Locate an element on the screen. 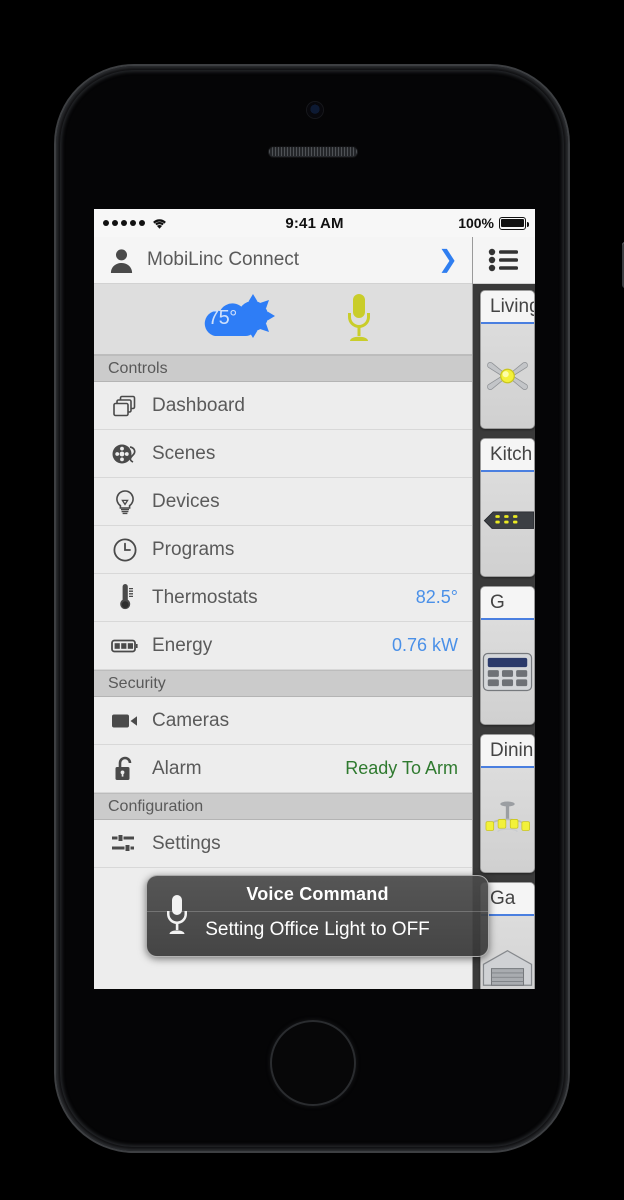  menu-item-label: Dashboard is located at coordinates (198, 405).